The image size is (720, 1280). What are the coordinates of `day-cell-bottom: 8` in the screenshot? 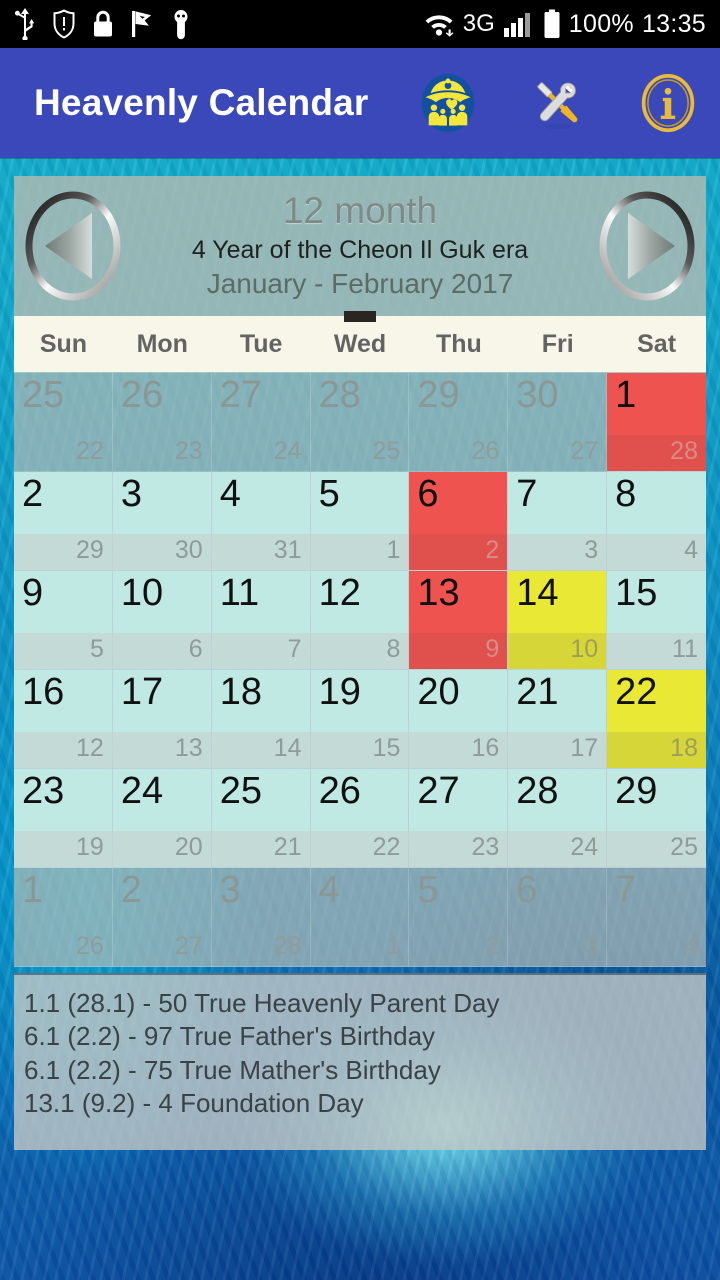 It's located at (359, 651).